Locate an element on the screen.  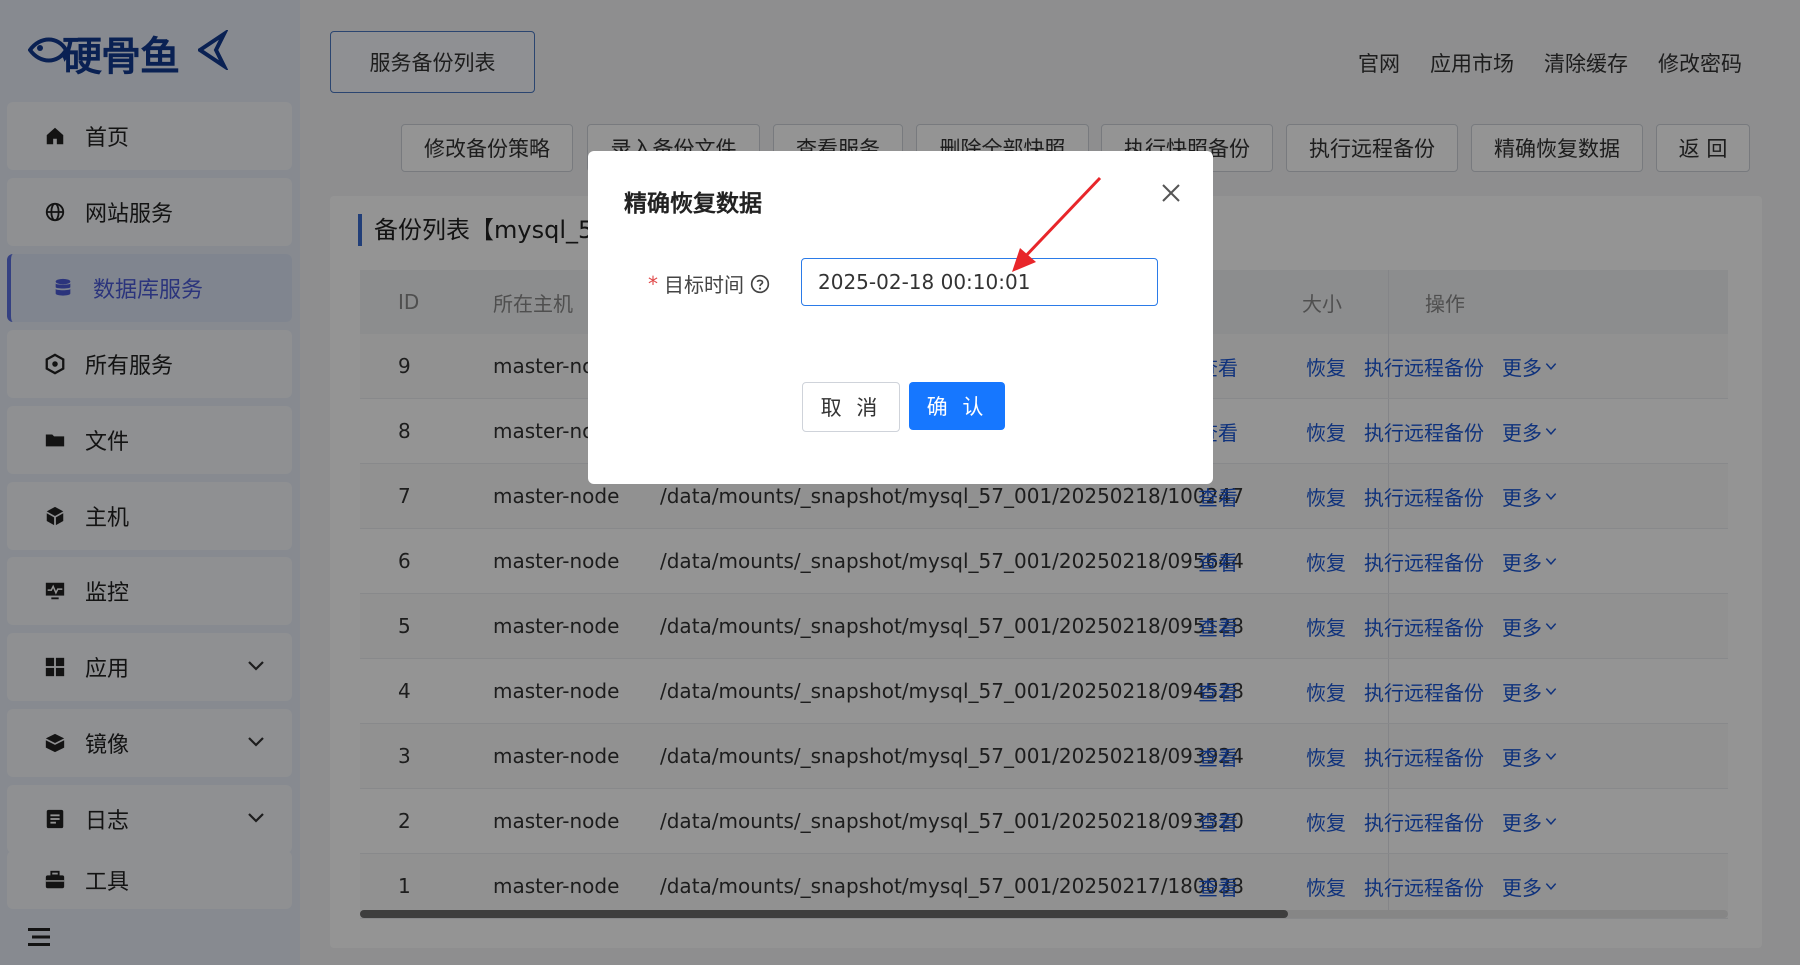
close-icon is located at coordinates (1171, 193).